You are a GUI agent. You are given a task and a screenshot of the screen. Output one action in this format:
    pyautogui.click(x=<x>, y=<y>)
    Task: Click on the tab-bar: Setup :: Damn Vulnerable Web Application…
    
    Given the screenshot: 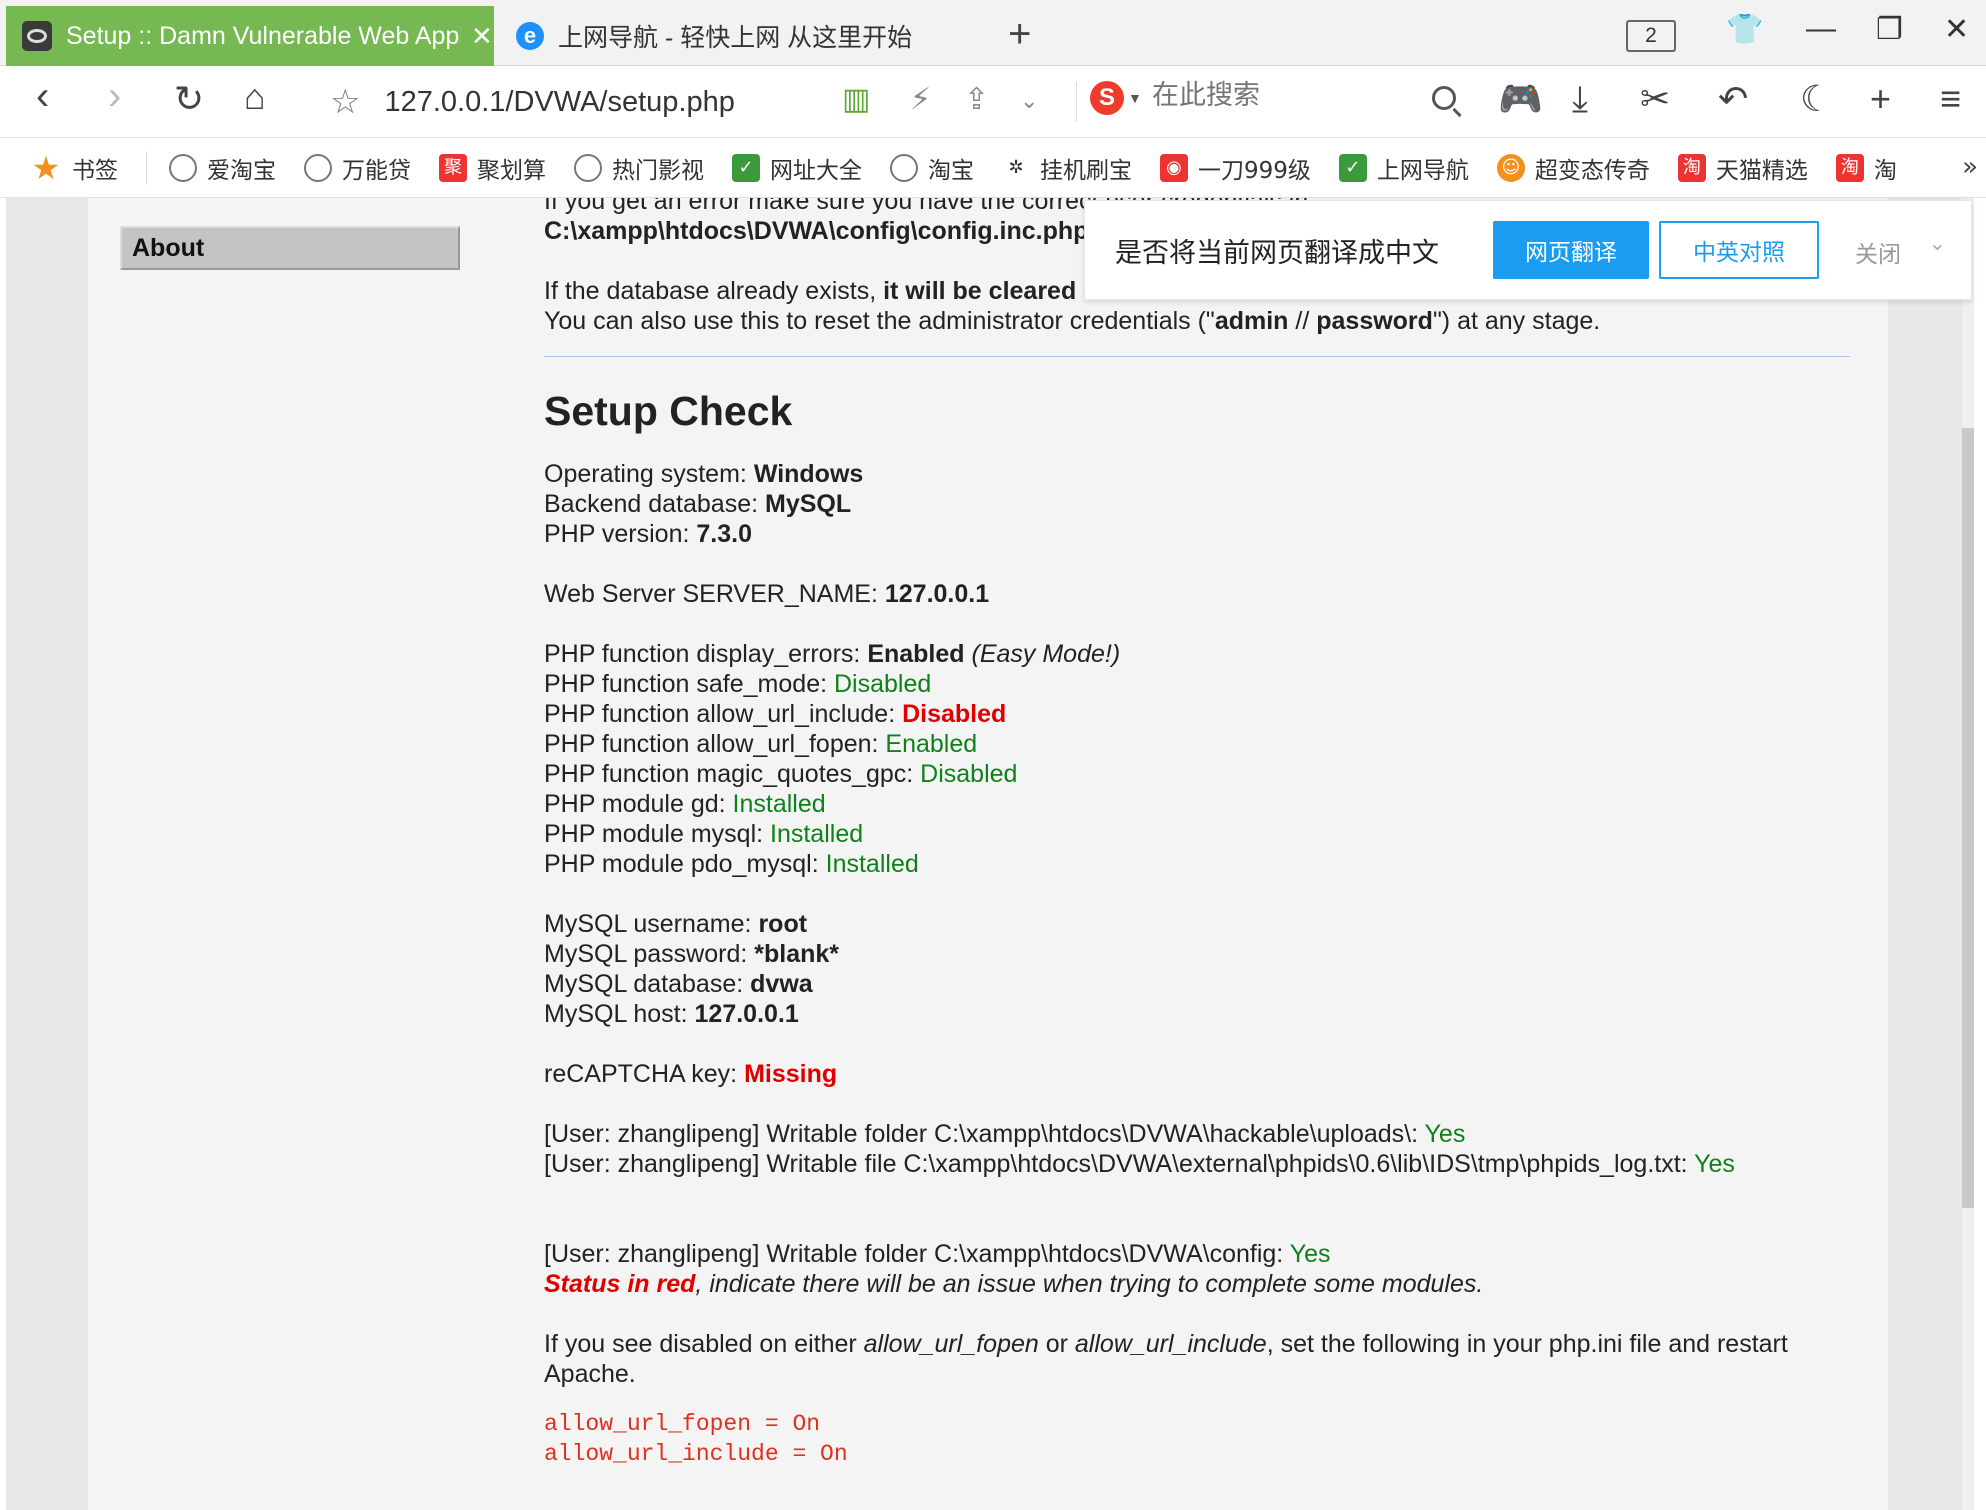 What is the action you would take?
    pyautogui.click(x=993, y=33)
    